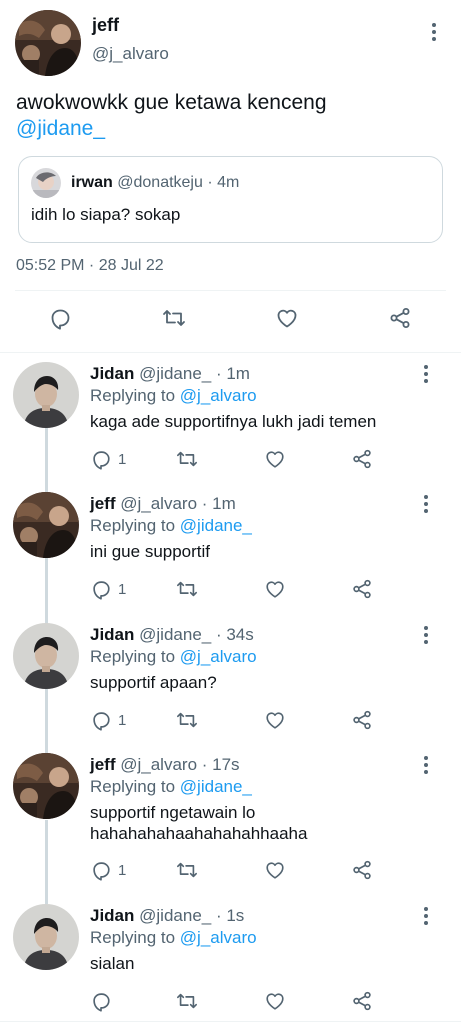 This screenshot has height=1024, width=461. Describe the element at coordinates (90, 266) in the screenshot. I see `tweet-timestamp: 05:52 PM · 28 Jul 22` at that location.